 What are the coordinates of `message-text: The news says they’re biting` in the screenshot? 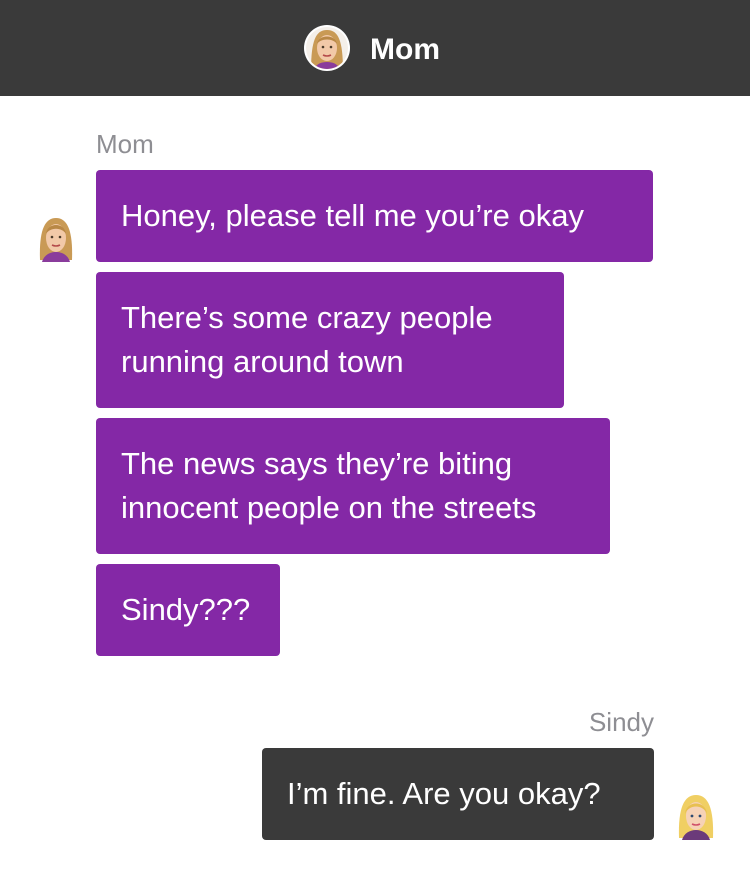 It's located at (317, 463).